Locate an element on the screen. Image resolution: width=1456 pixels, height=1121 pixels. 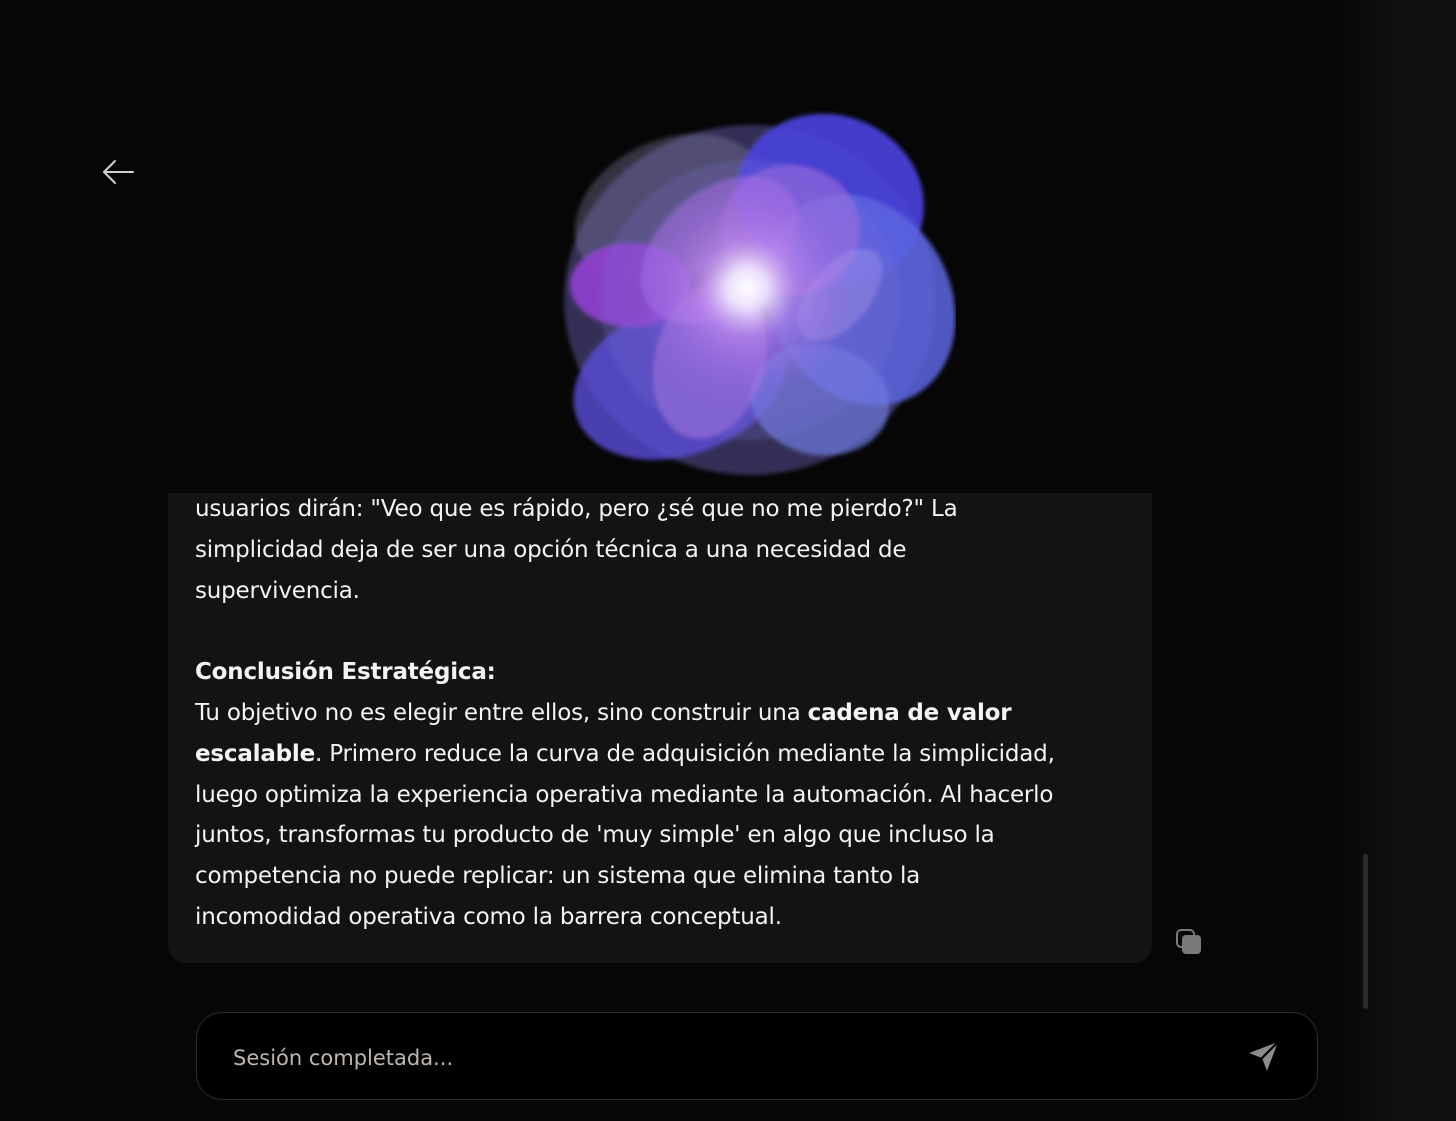
message-line: supervivencia. is located at coordinates (277, 590).